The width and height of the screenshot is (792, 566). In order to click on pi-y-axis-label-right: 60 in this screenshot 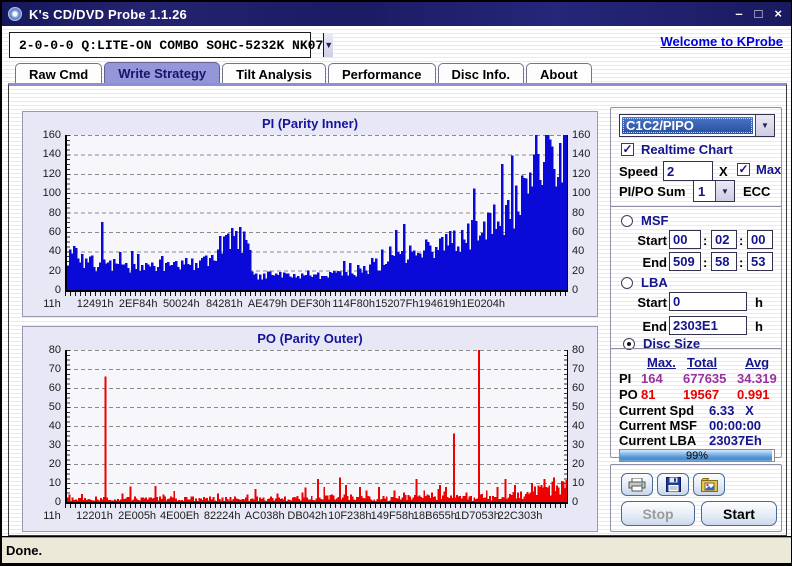, I will do `click(578, 231)`.